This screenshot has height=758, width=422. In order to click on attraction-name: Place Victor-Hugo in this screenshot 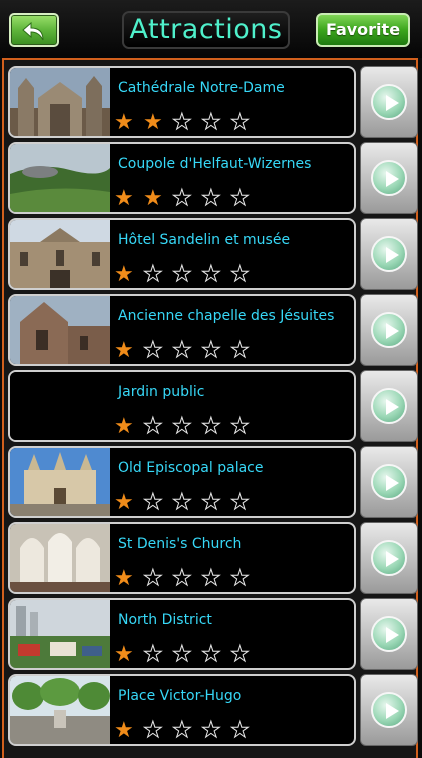, I will do `click(180, 696)`.